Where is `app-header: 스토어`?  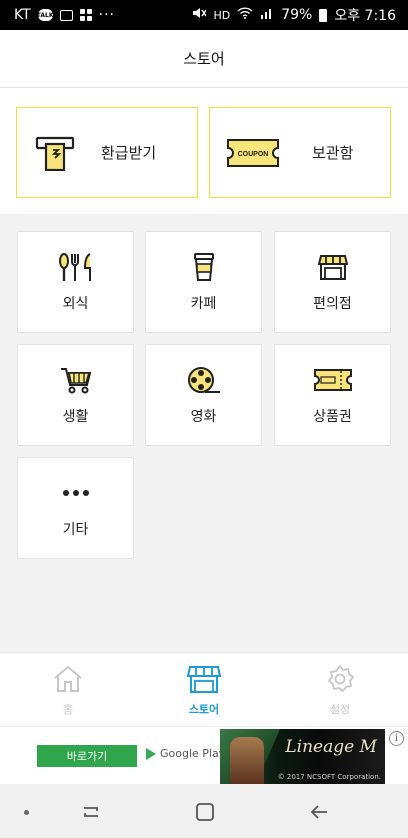 app-header: 스토어 is located at coordinates (204, 59).